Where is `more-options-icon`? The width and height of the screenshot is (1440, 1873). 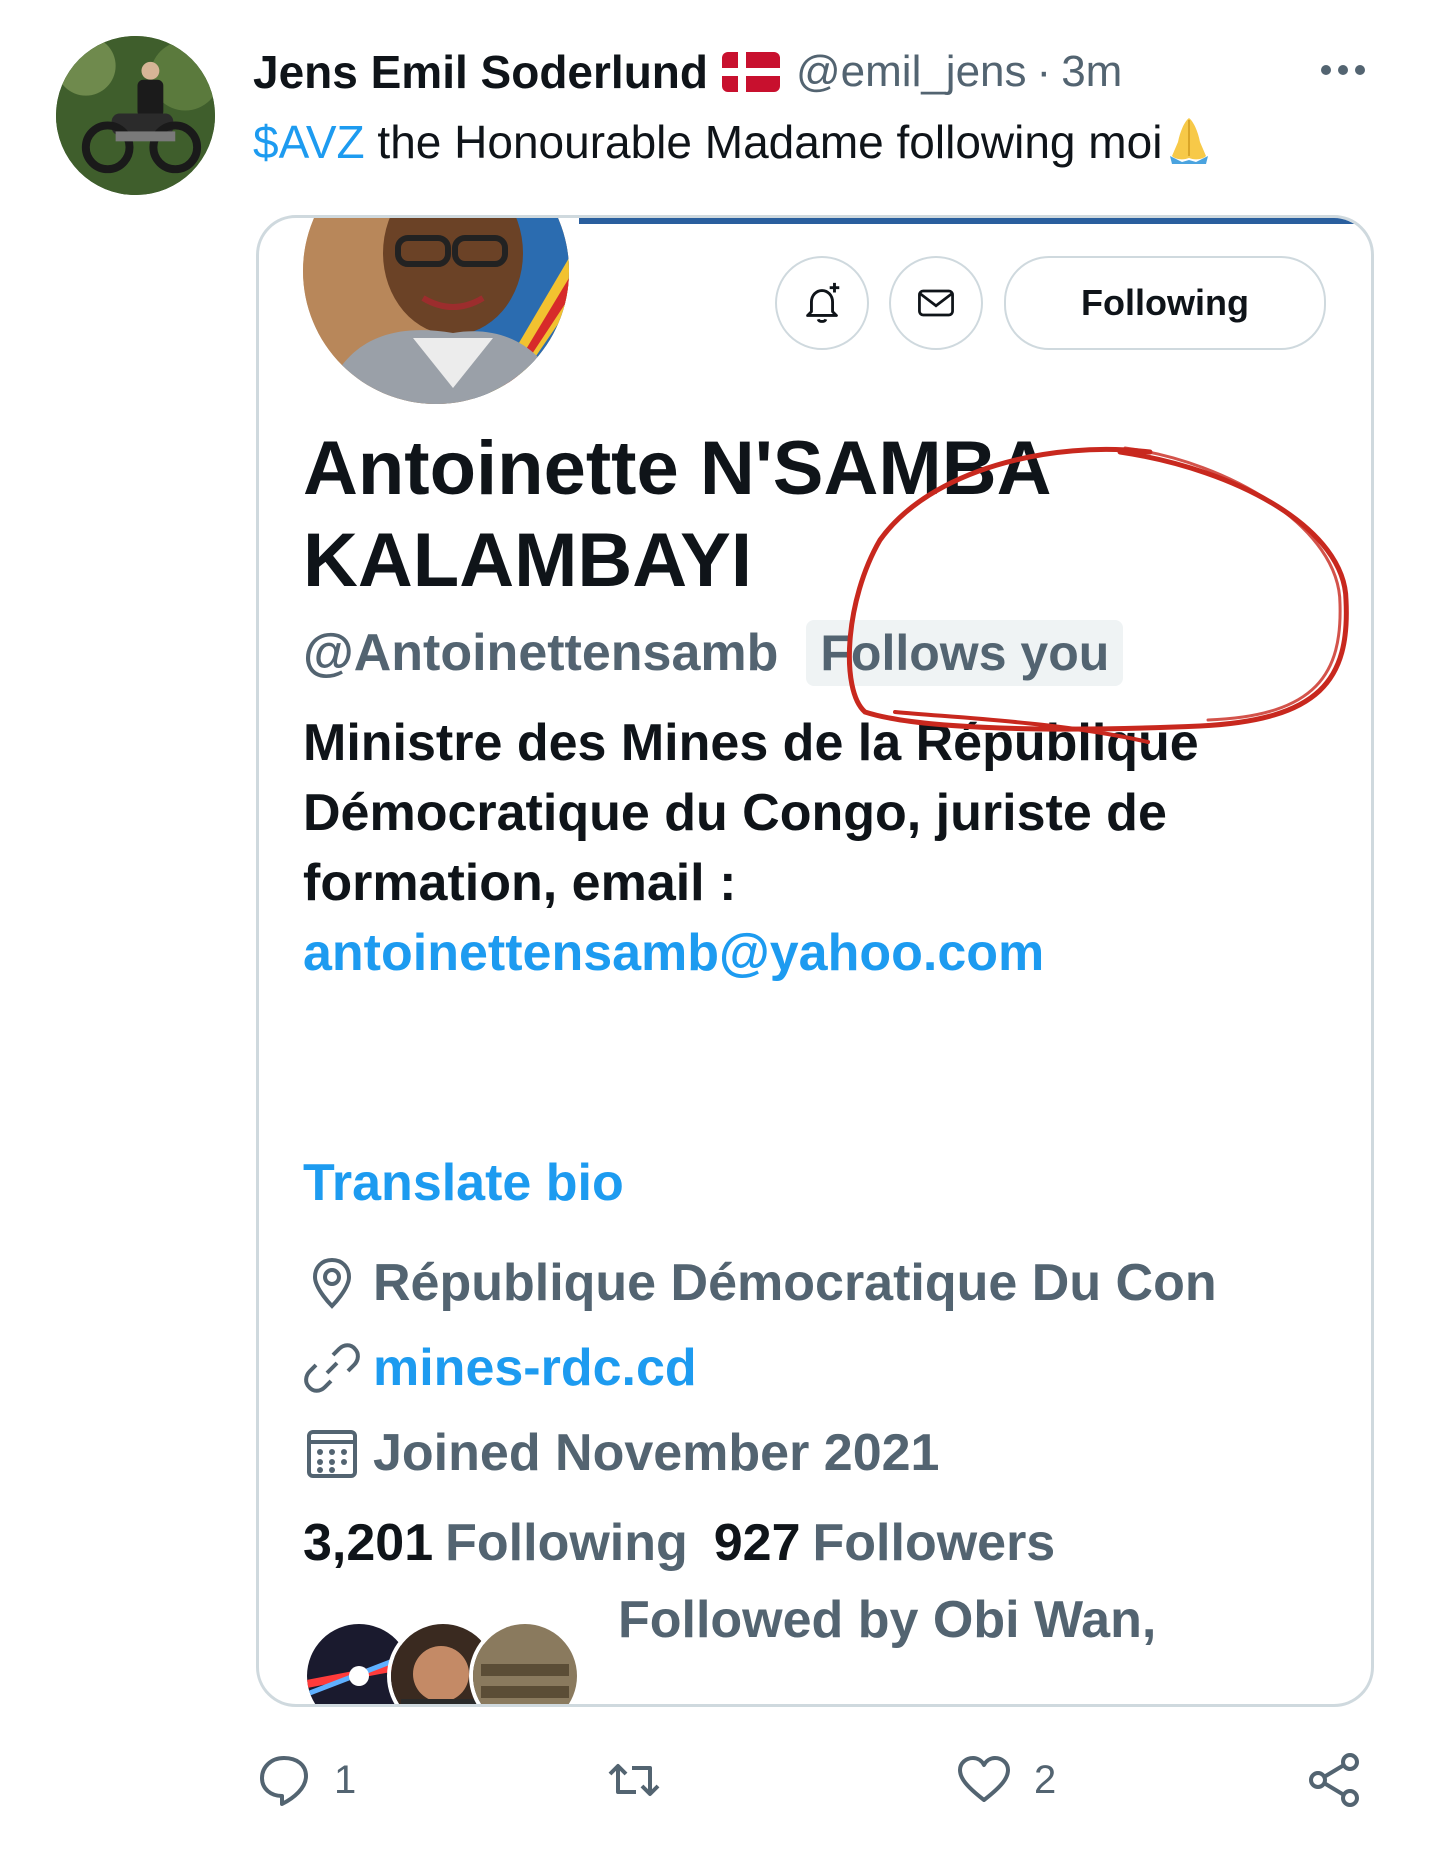 more-options-icon is located at coordinates (1343, 70).